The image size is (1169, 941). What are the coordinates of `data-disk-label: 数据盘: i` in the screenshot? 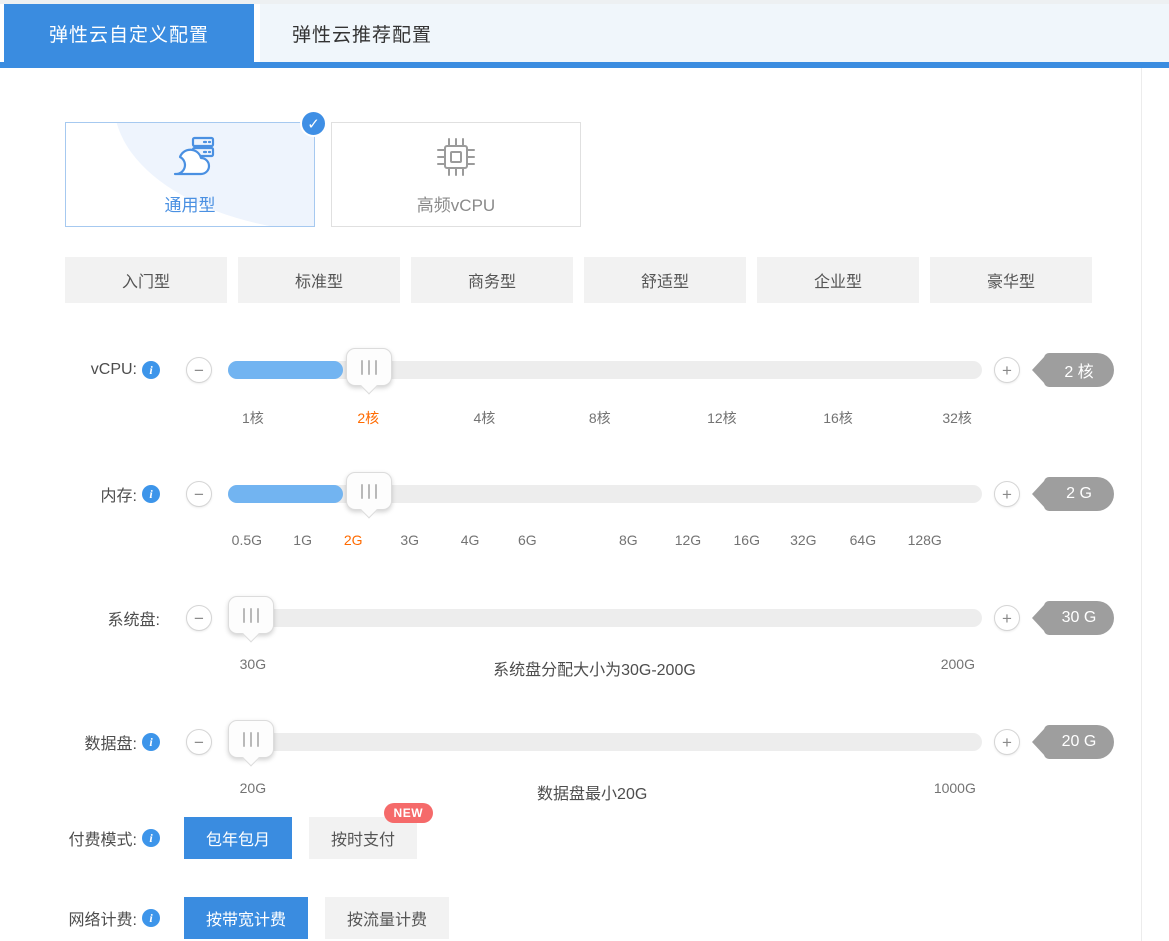 It's located at (112, 742).